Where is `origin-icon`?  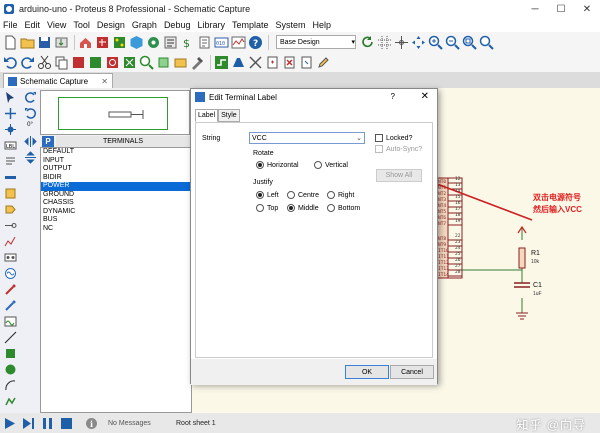
origin-icon is located at coordinates (401, 42).